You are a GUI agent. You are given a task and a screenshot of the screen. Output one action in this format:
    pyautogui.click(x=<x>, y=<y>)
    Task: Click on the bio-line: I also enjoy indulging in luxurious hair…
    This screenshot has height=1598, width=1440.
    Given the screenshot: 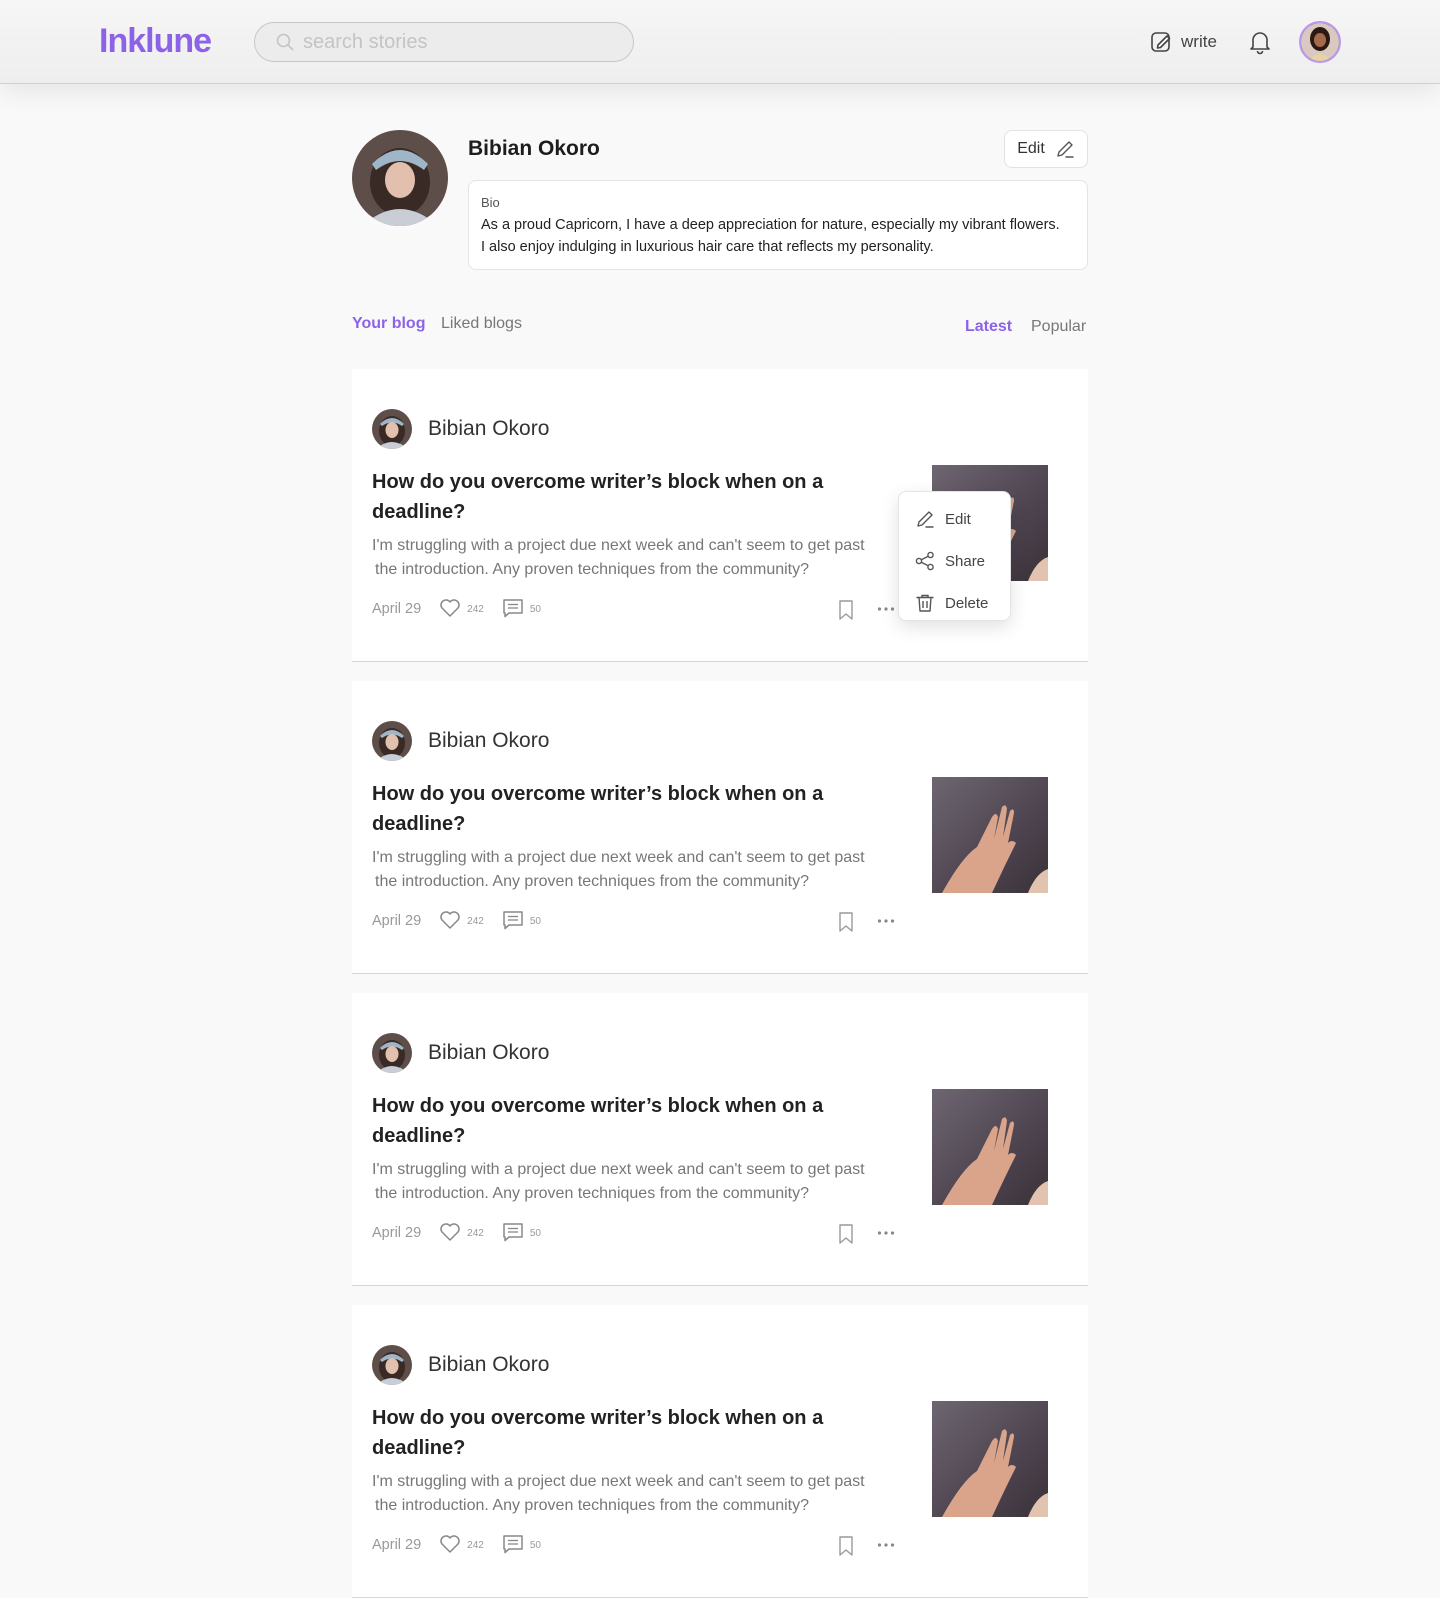 What is the action you would take?
    pyautogui.click(x=707, y=247)
    